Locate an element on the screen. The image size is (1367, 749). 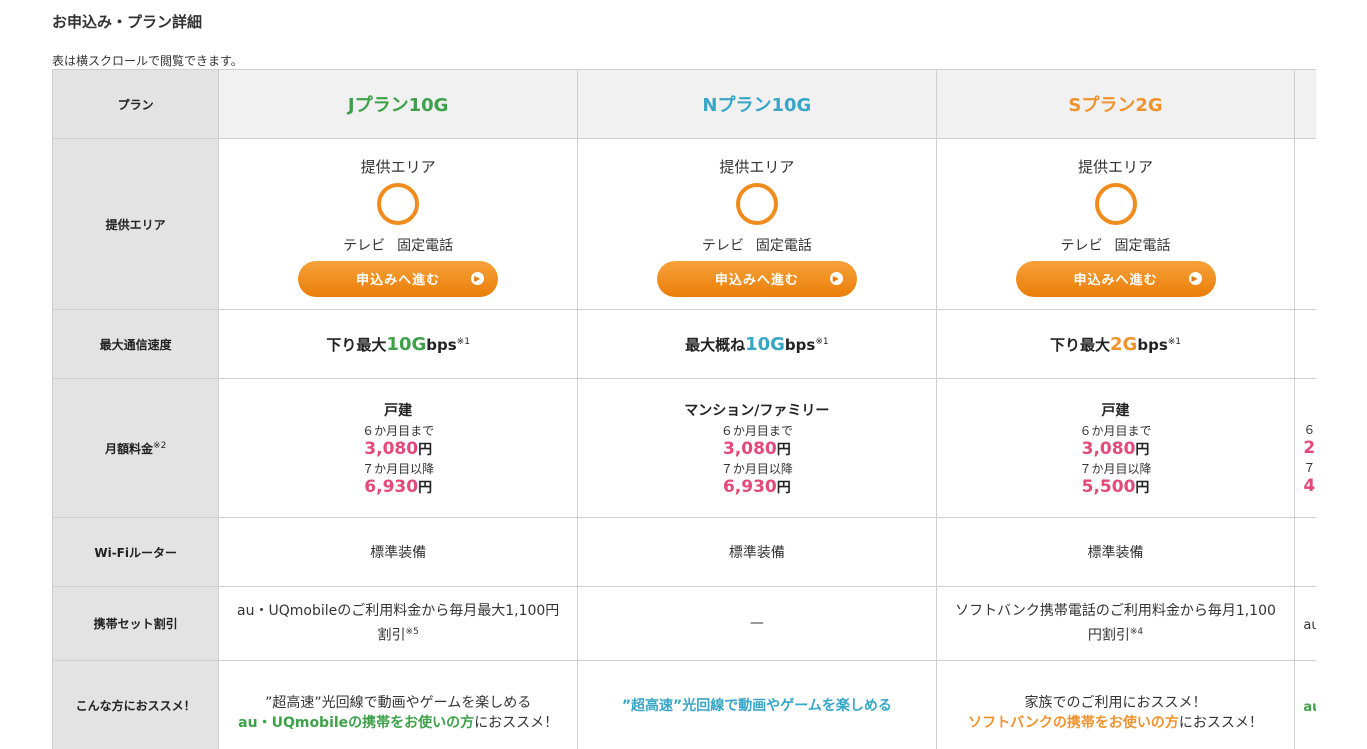
price-cell-j: 戸建 ６か月目まで 3,080円 ７か月目以降 6,930円 is located at coordinates (398, 448).